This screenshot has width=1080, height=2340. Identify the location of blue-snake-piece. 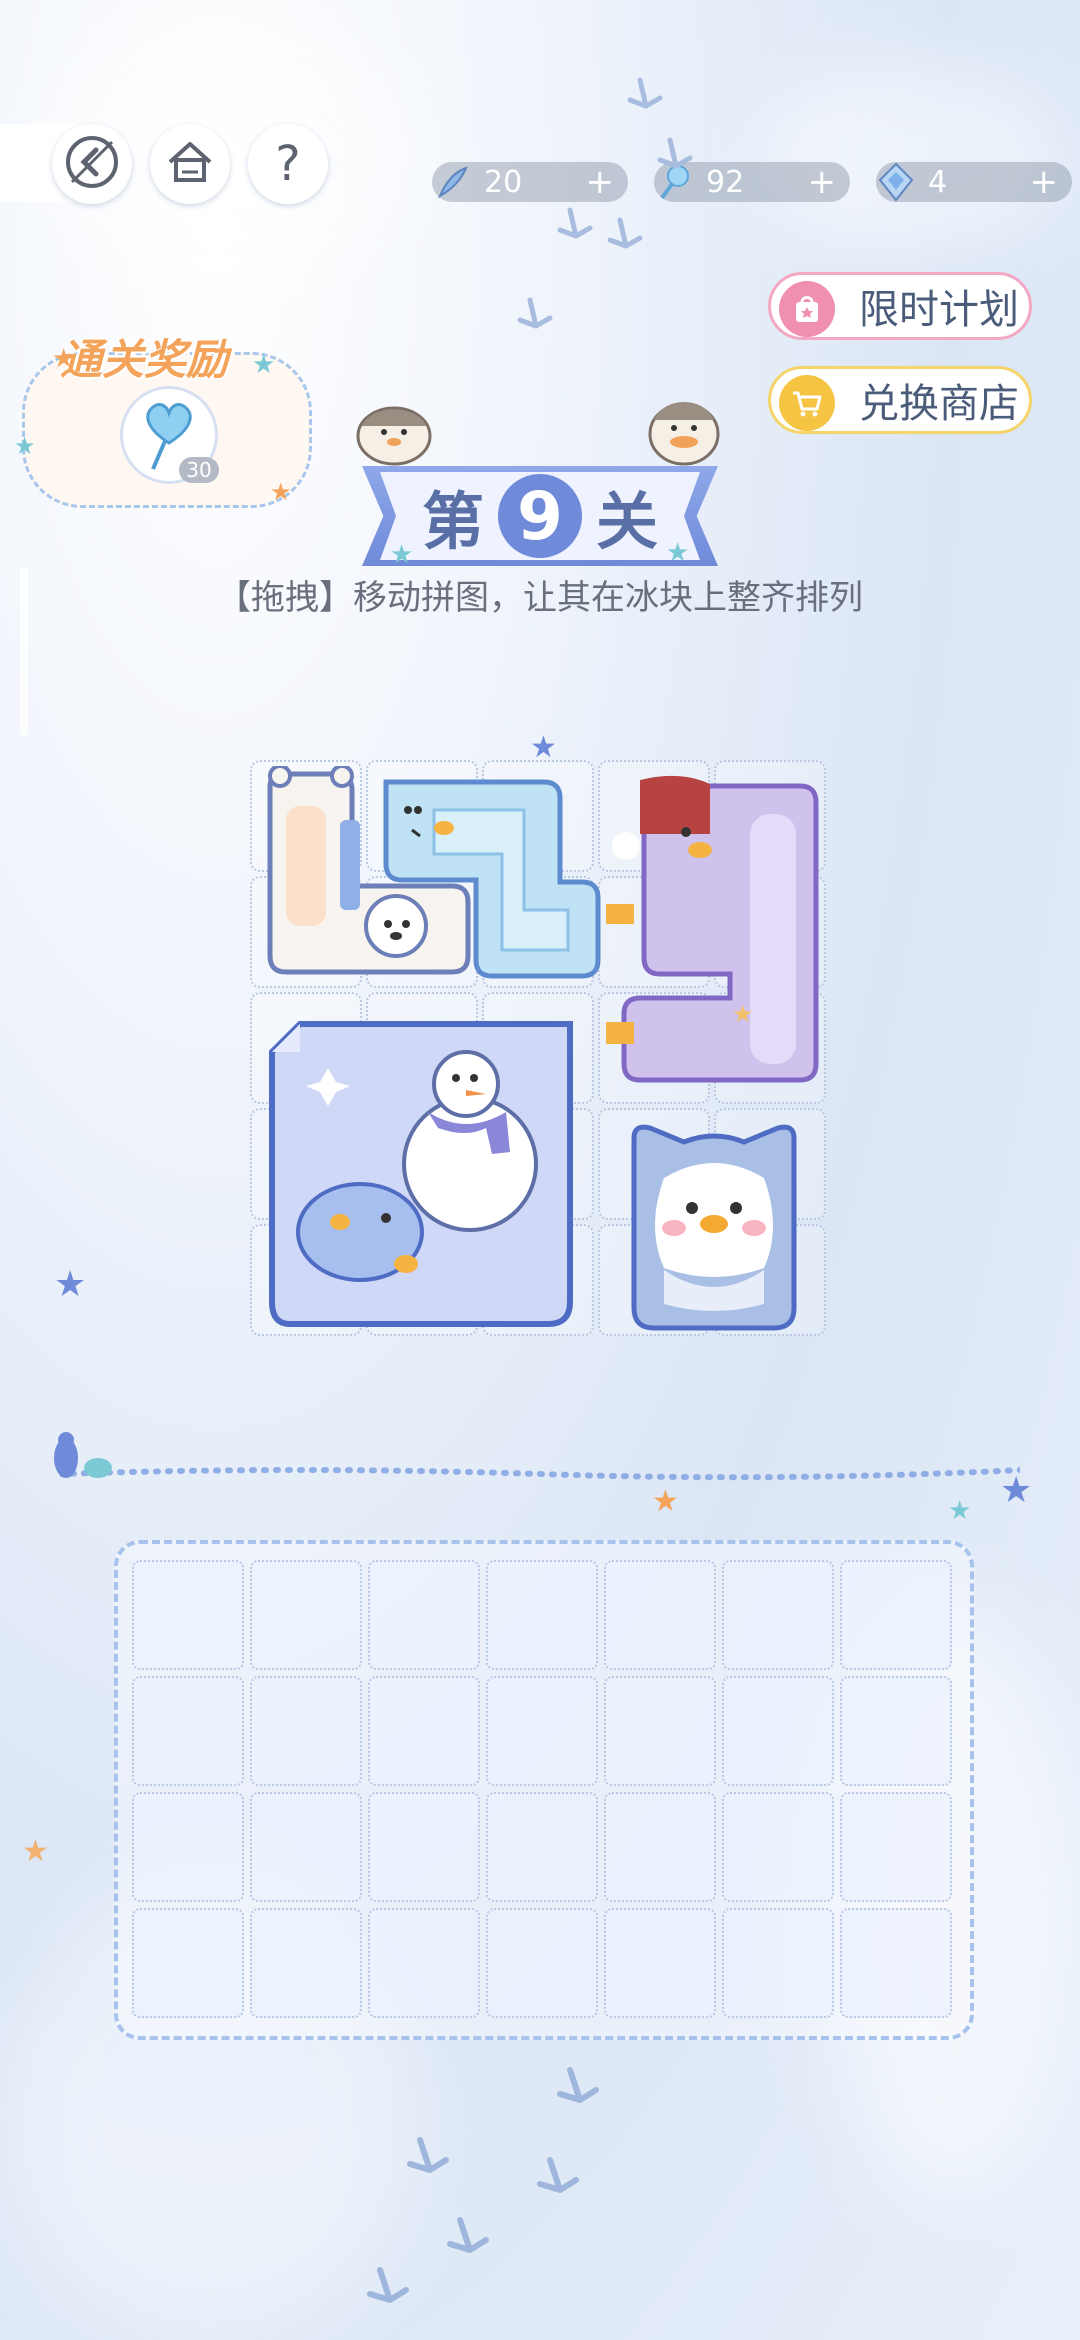
(490, 877).